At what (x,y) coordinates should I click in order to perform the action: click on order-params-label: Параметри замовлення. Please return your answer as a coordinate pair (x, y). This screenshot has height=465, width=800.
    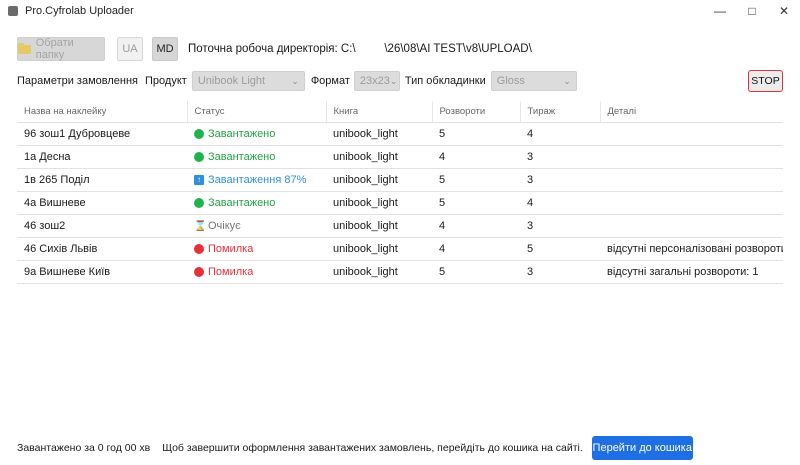
    Looking at the image, I should click on (78, 81).